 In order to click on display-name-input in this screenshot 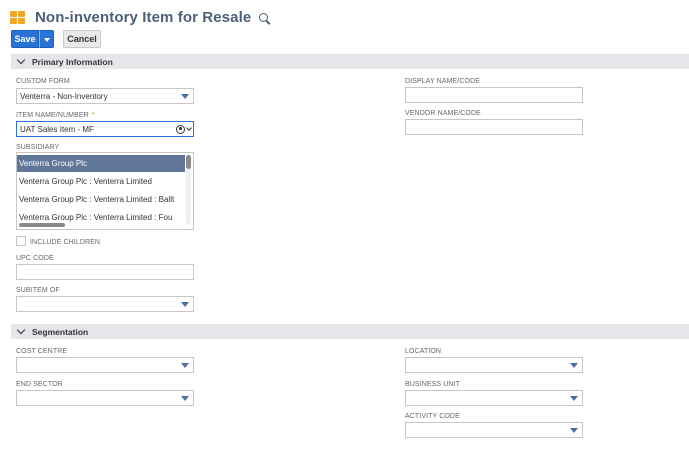, I will do `click(494, 95)`.